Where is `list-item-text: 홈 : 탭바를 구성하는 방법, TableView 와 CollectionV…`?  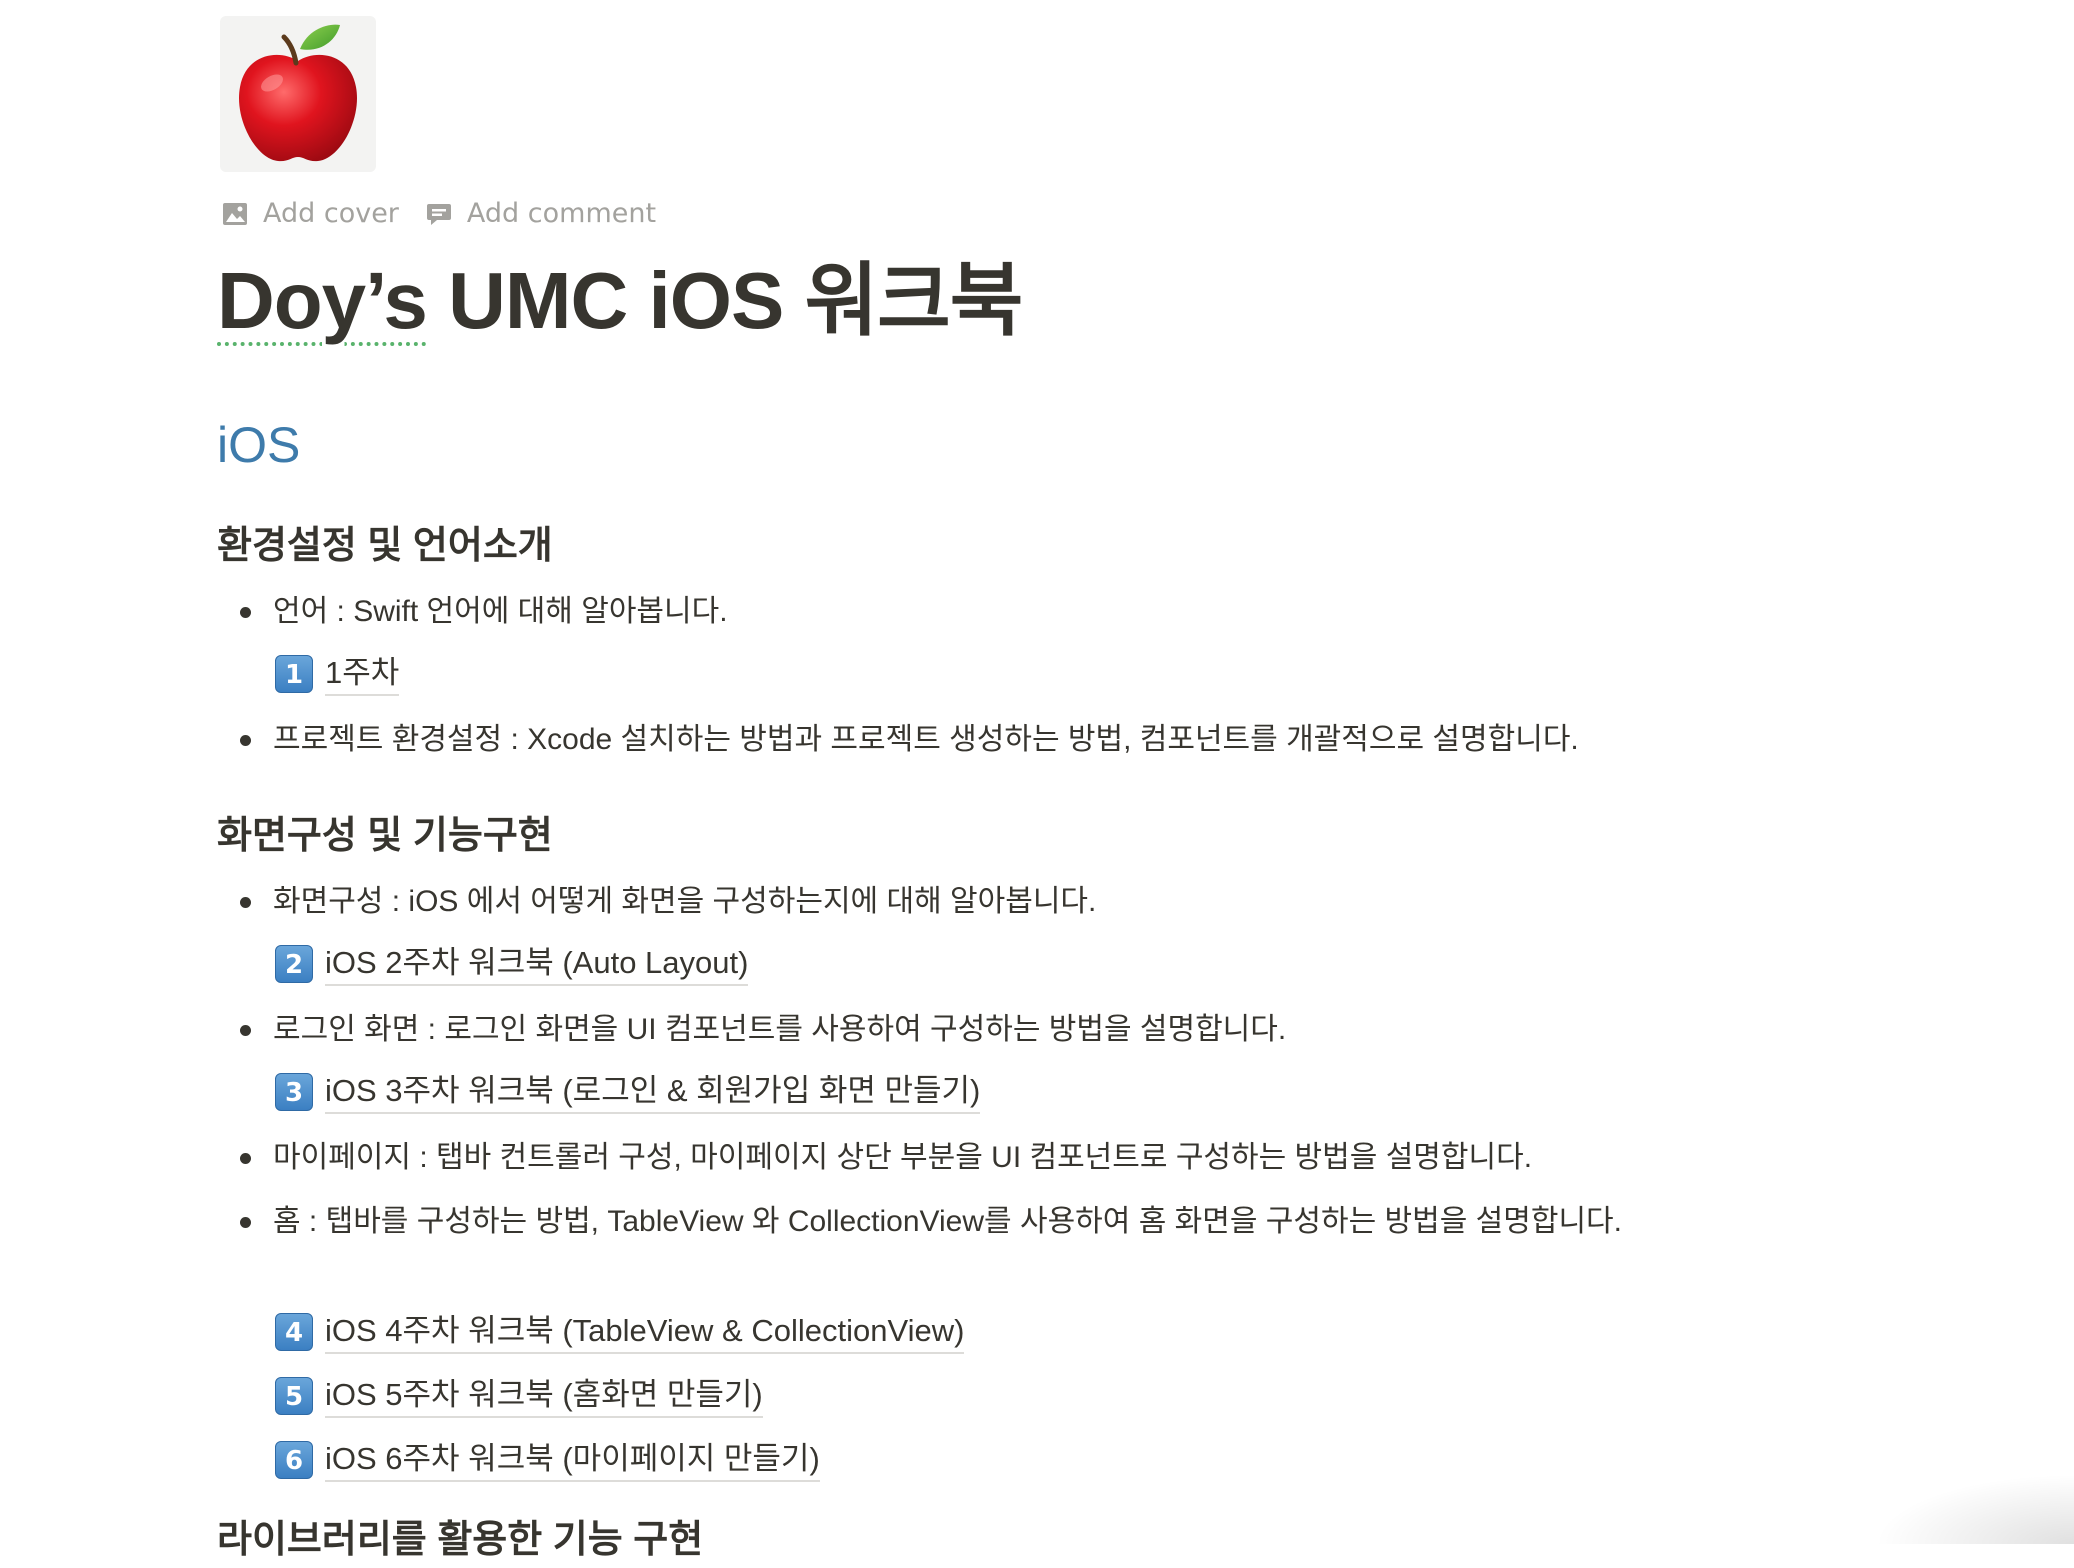 list-item-text: 홈 : 탭바를 구성하는 방법, TableView 와 CollectionV… is located at coordinates (947, 1221).